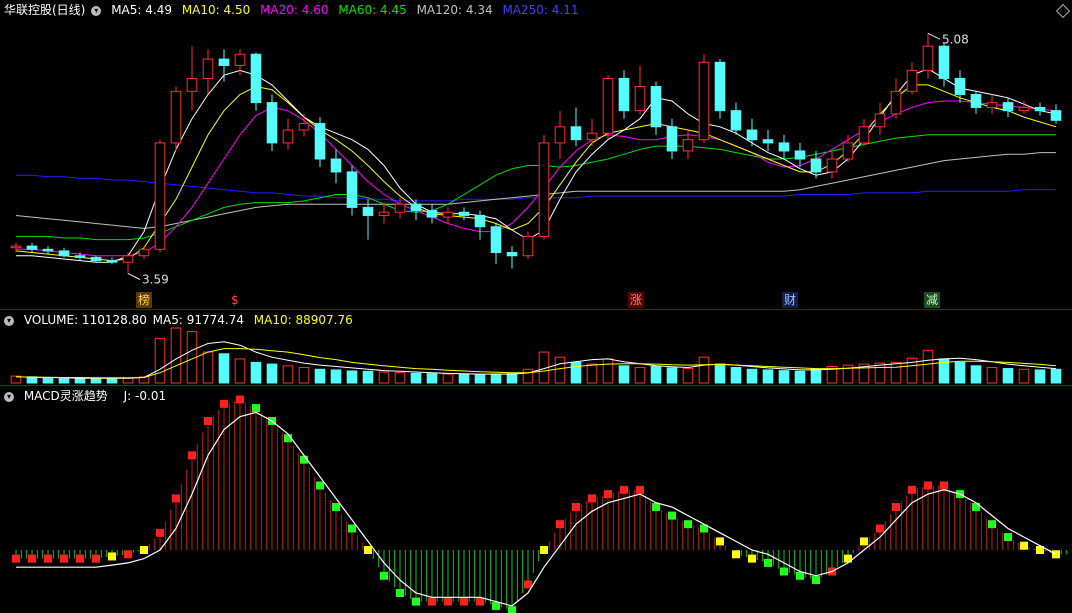 This screenshot has width=1072, height=613. Describe the element at coordinates (235, 300) in the screenshot. I see `event-tag-dollar: $` at that location.